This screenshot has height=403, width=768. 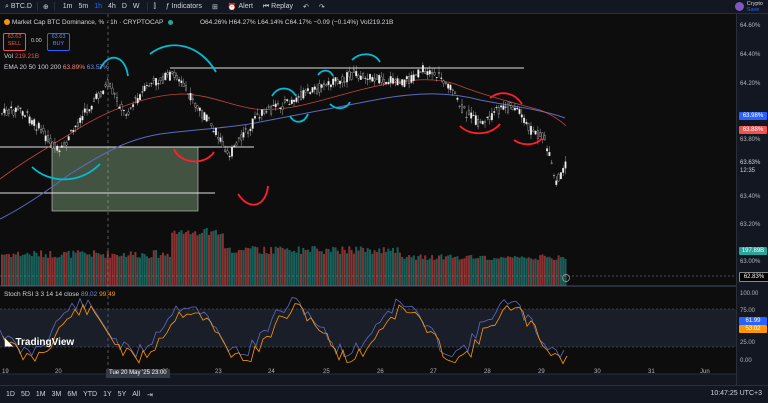 I want to click on chart-type-button: ⫿, so click(x=154, y=6).